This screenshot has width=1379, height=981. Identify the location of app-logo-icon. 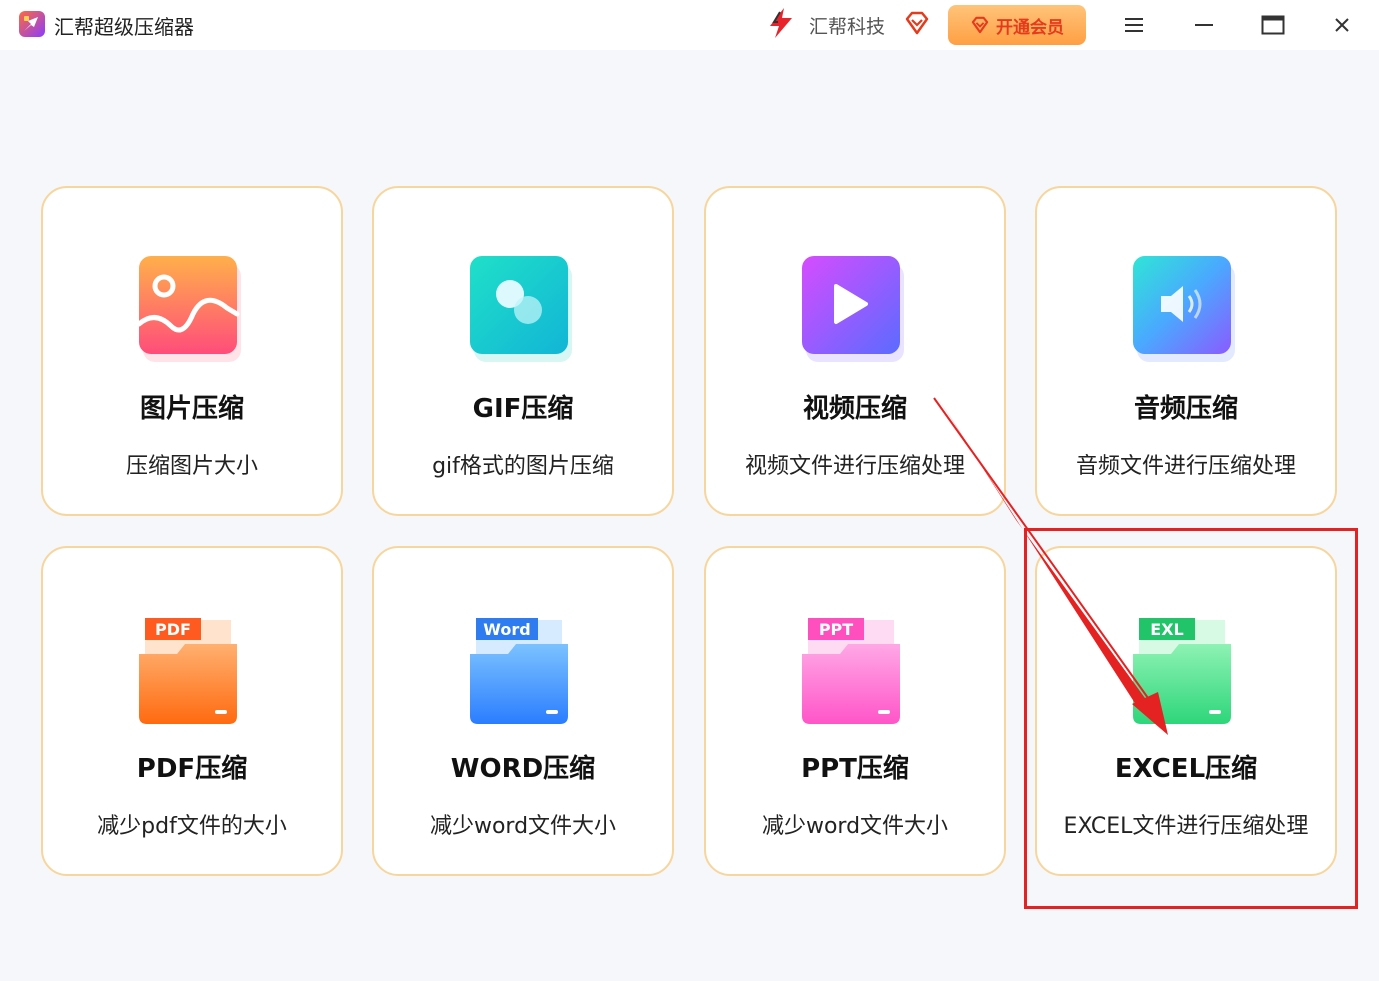
(32, 24).